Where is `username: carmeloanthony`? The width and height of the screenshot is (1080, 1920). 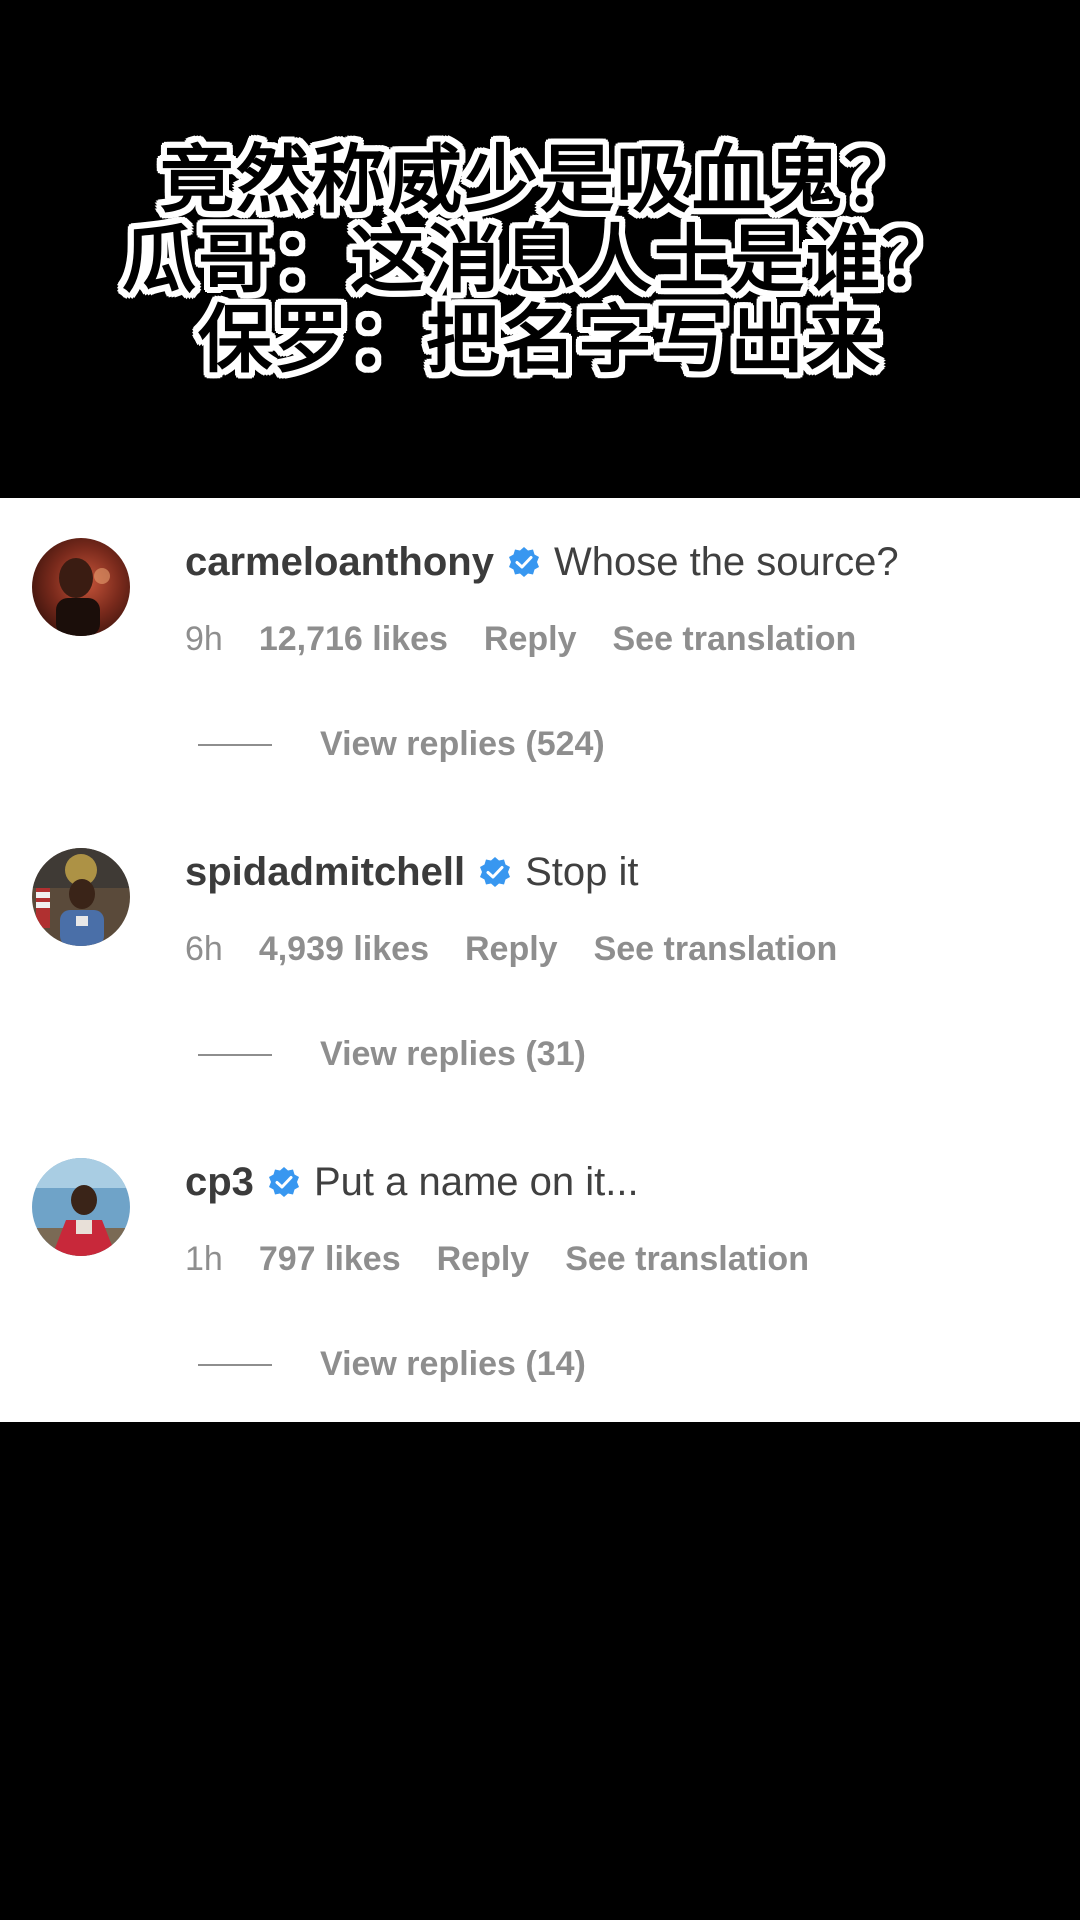
username: carmeloanthony is located at coordinates (339, 562).